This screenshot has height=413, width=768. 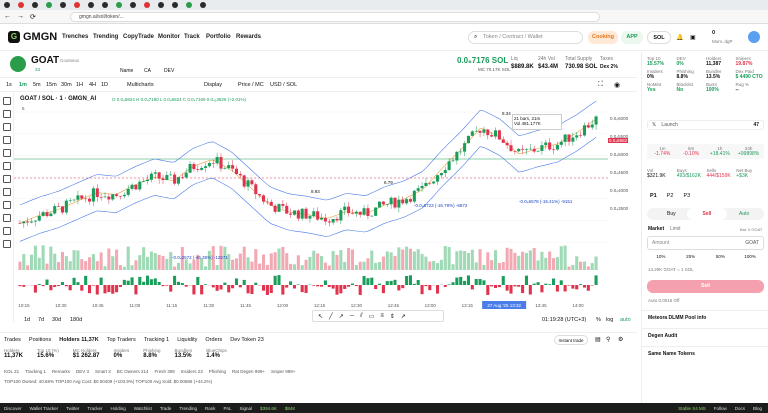 What do you see at coordinates (598, 320) in the screenshot?
I see `percent-toggle: %` at bounding box center [598, 320].